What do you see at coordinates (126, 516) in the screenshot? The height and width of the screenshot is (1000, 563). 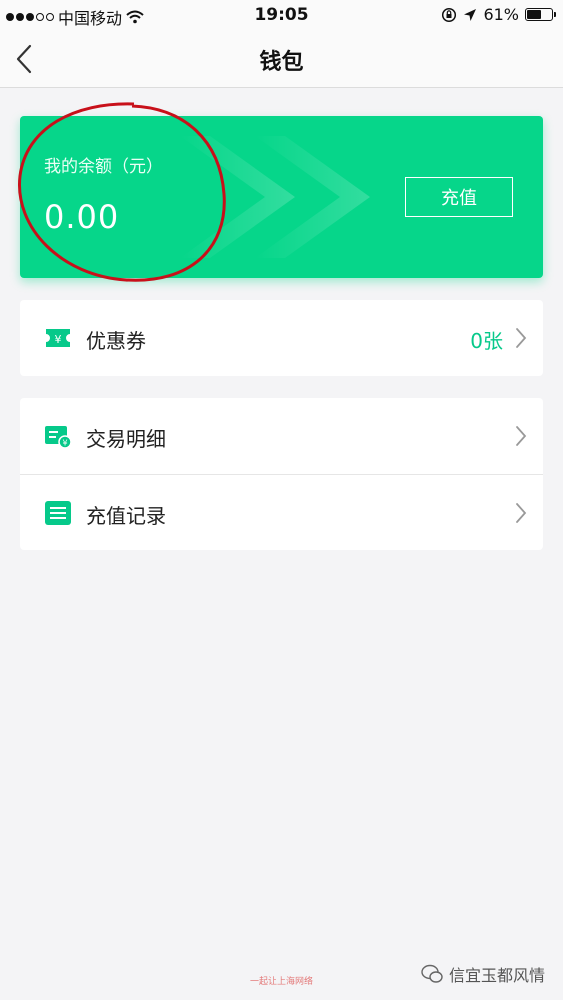 I see `recharge-record-label: 充值记录` at bounding box center [126, 516].